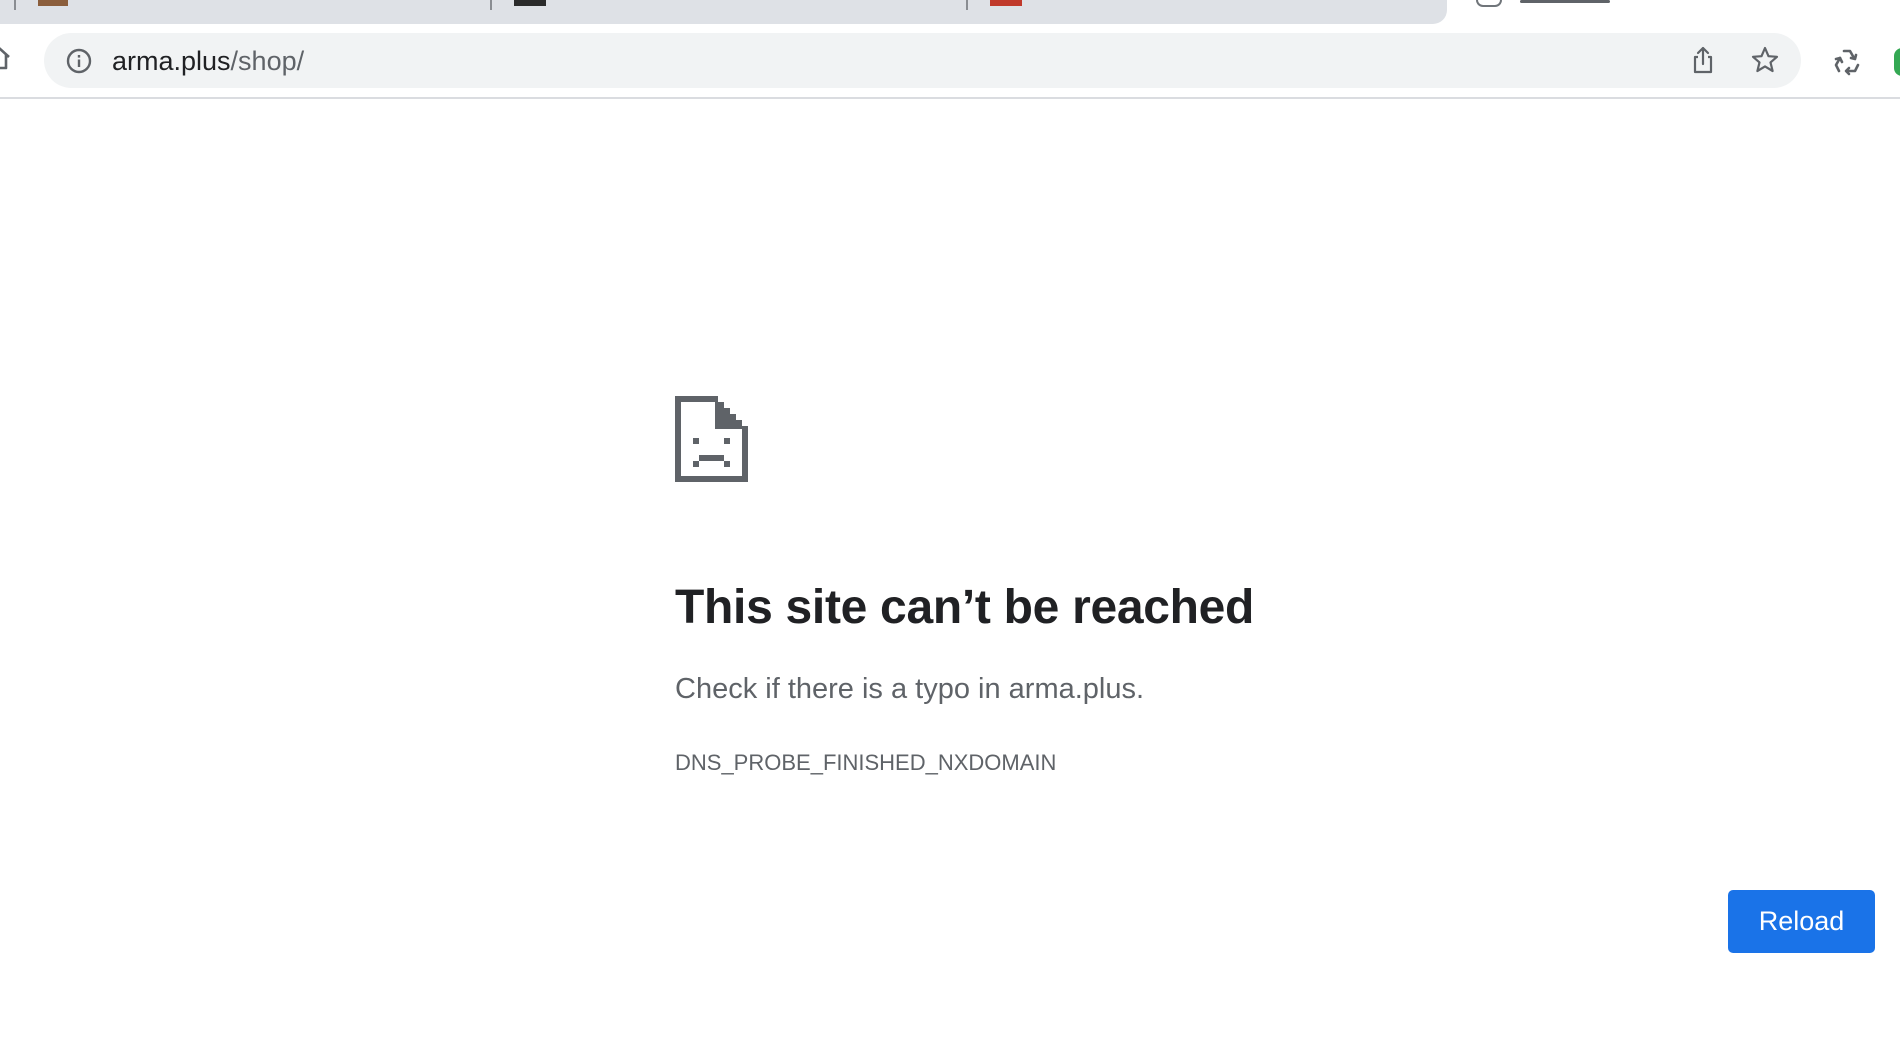 This screenshot has height=1058, width=1900. What do you see at coordinates (171, 61) in the screenshot?
I see `url-host: arma.plus` at bounding box center [171, 61].